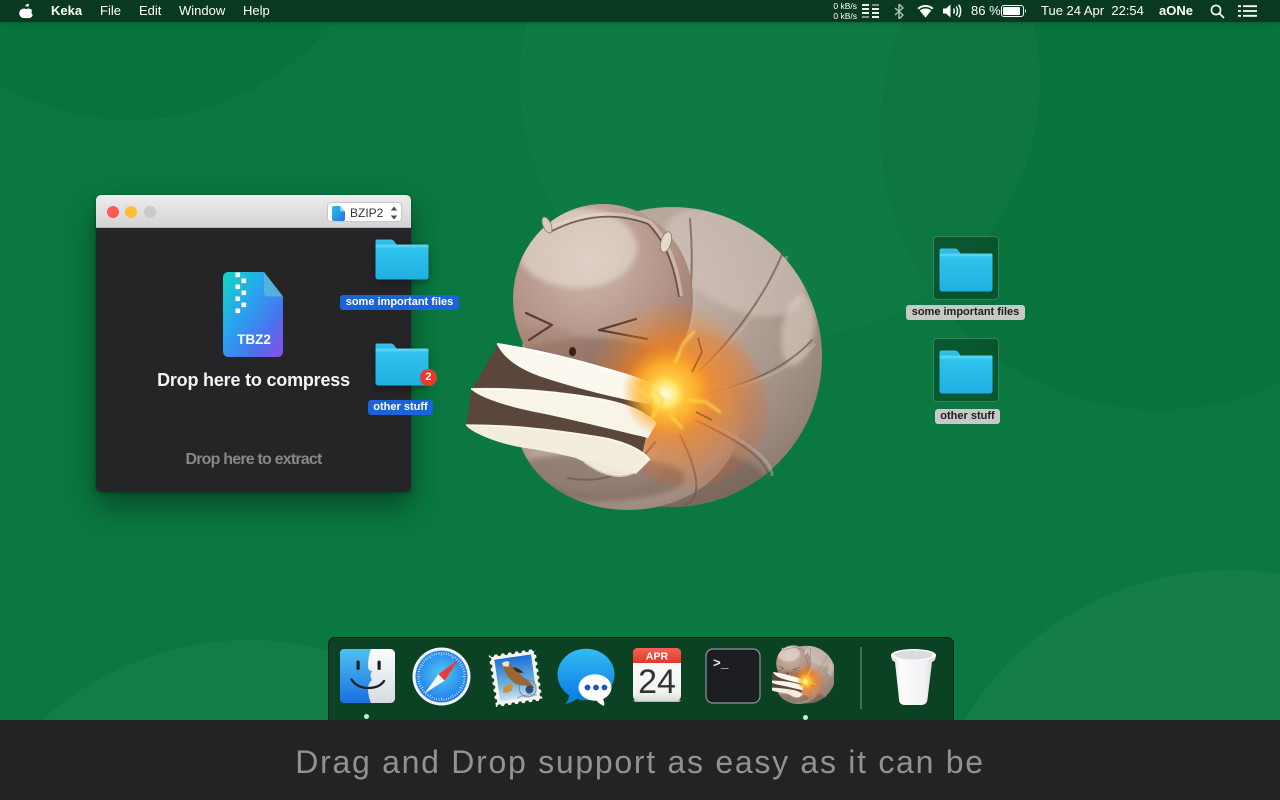 The height and width of the screenshot is (800, 1280). What do you see at coordinates (657, 657) in the screenshot?
I see `svg-text: APR` at bounding box center [657, 657].